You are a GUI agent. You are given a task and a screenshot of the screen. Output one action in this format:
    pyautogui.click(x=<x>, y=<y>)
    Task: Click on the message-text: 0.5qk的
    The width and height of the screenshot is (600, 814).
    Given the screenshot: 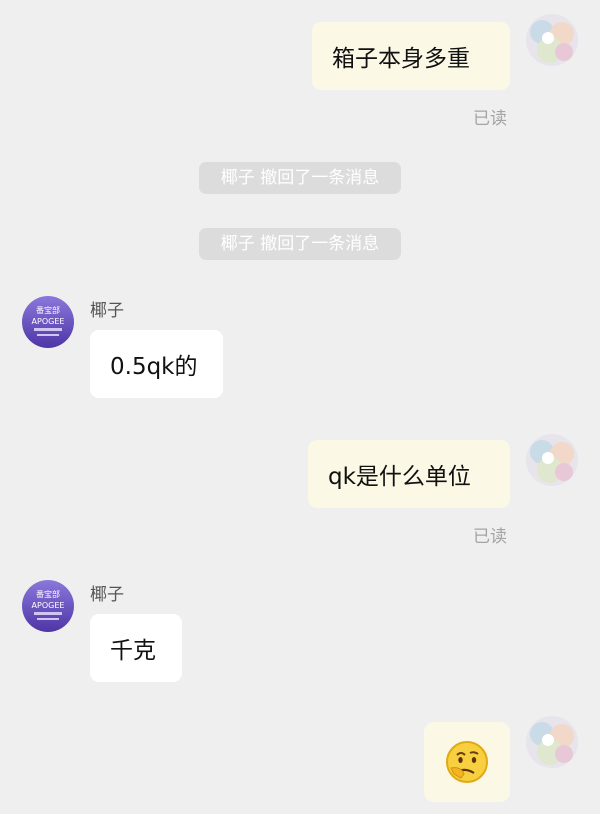 What is the action you would take?
    pyautogui.click(x=154, y=367)
    